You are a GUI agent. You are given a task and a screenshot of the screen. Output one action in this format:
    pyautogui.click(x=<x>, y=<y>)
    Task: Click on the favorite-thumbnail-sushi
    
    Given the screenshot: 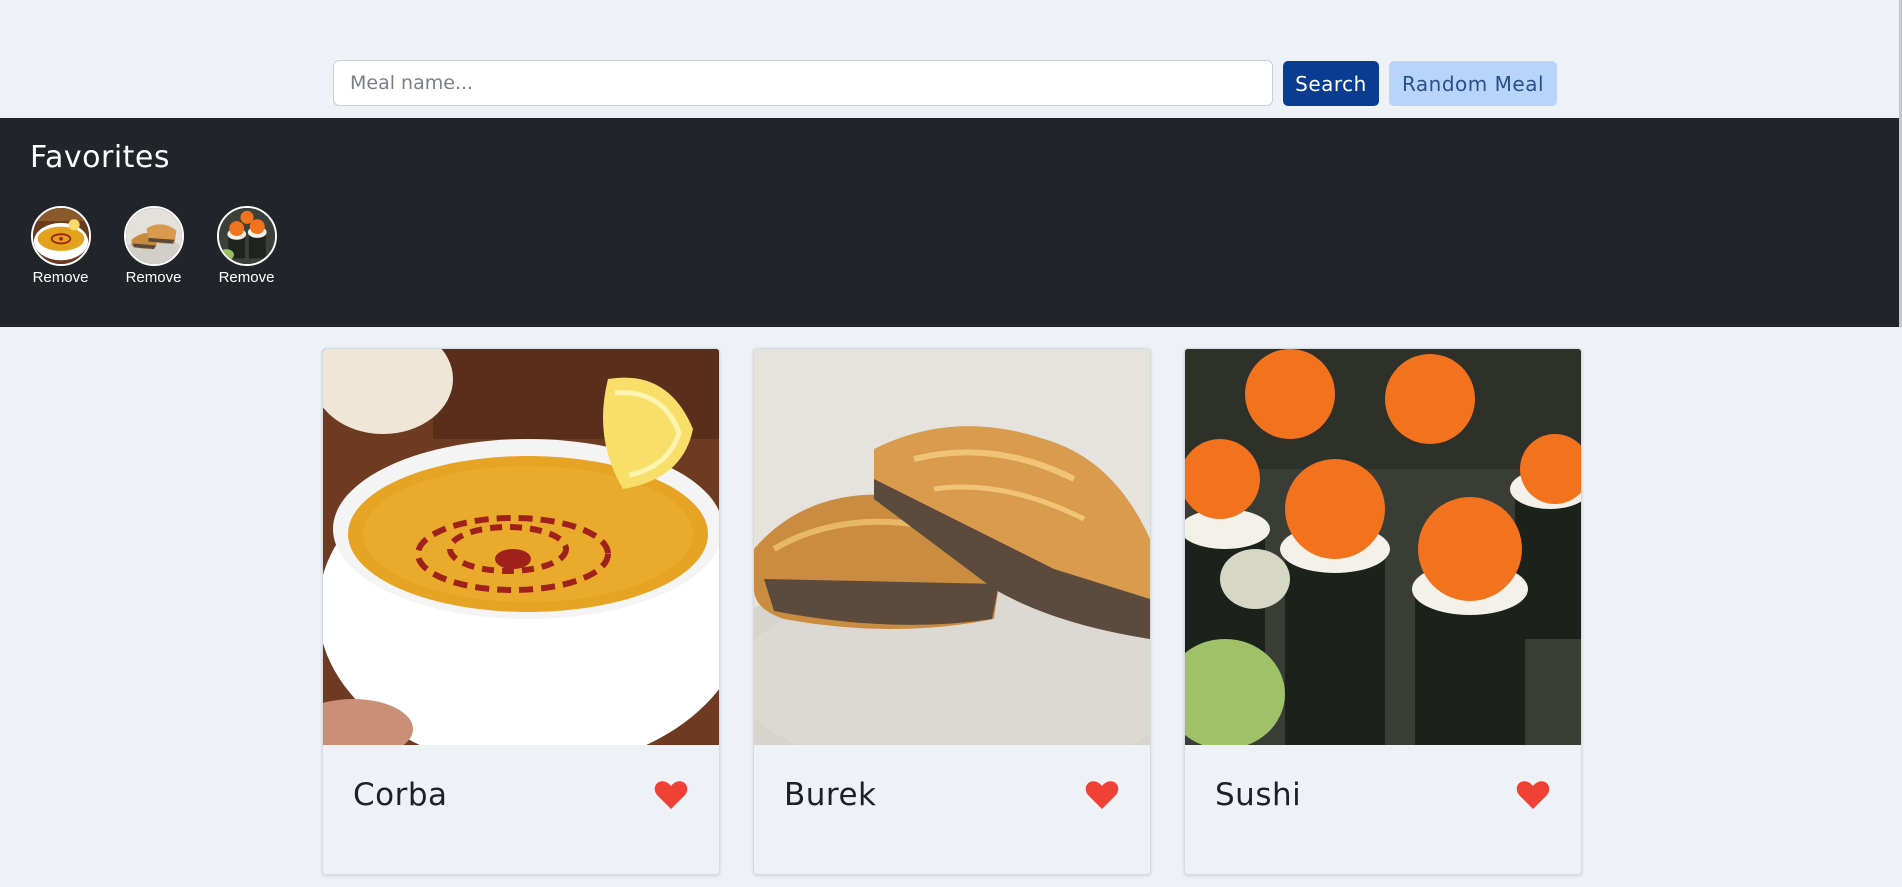 What is the action you would take?
    pyautogui.click(x=246, y=236)
    